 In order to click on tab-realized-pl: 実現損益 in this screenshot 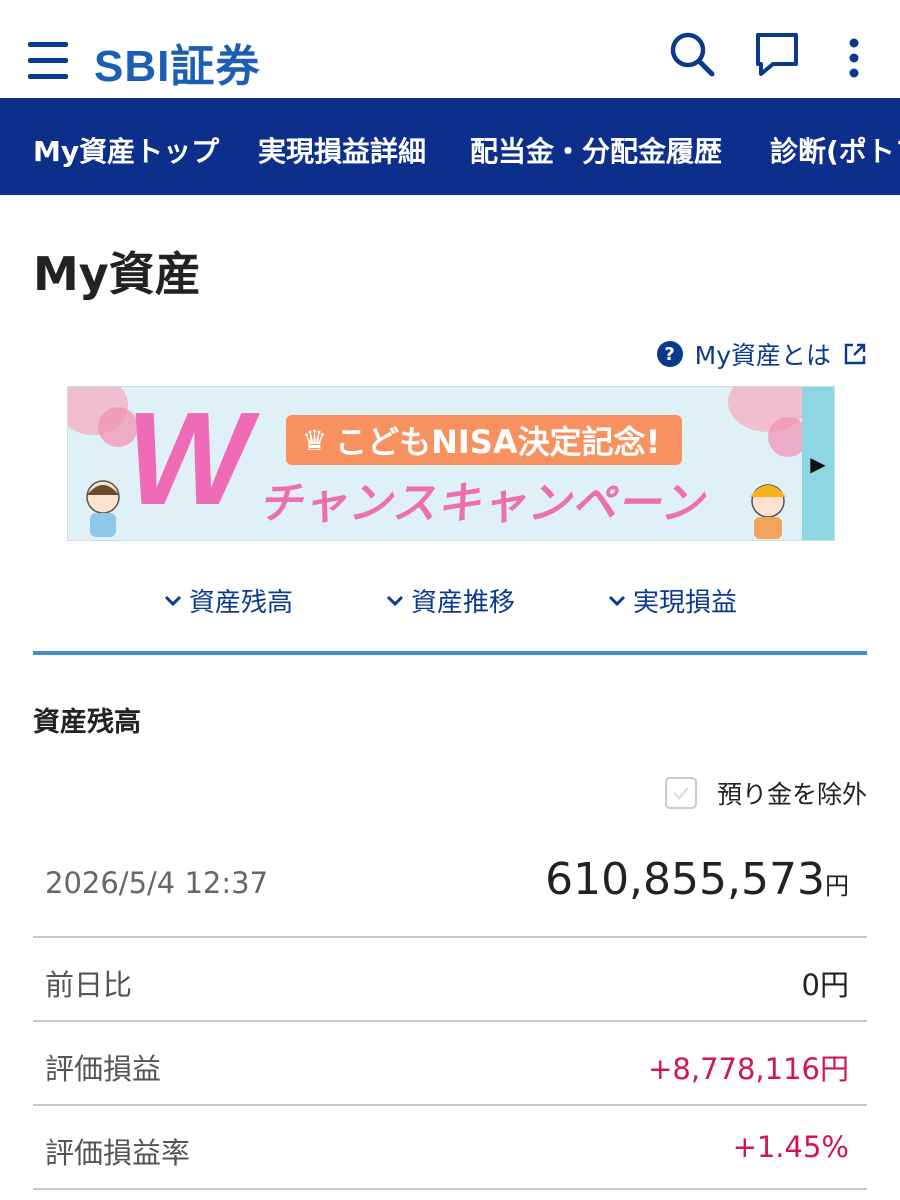, I will do `click(672, 600)`.